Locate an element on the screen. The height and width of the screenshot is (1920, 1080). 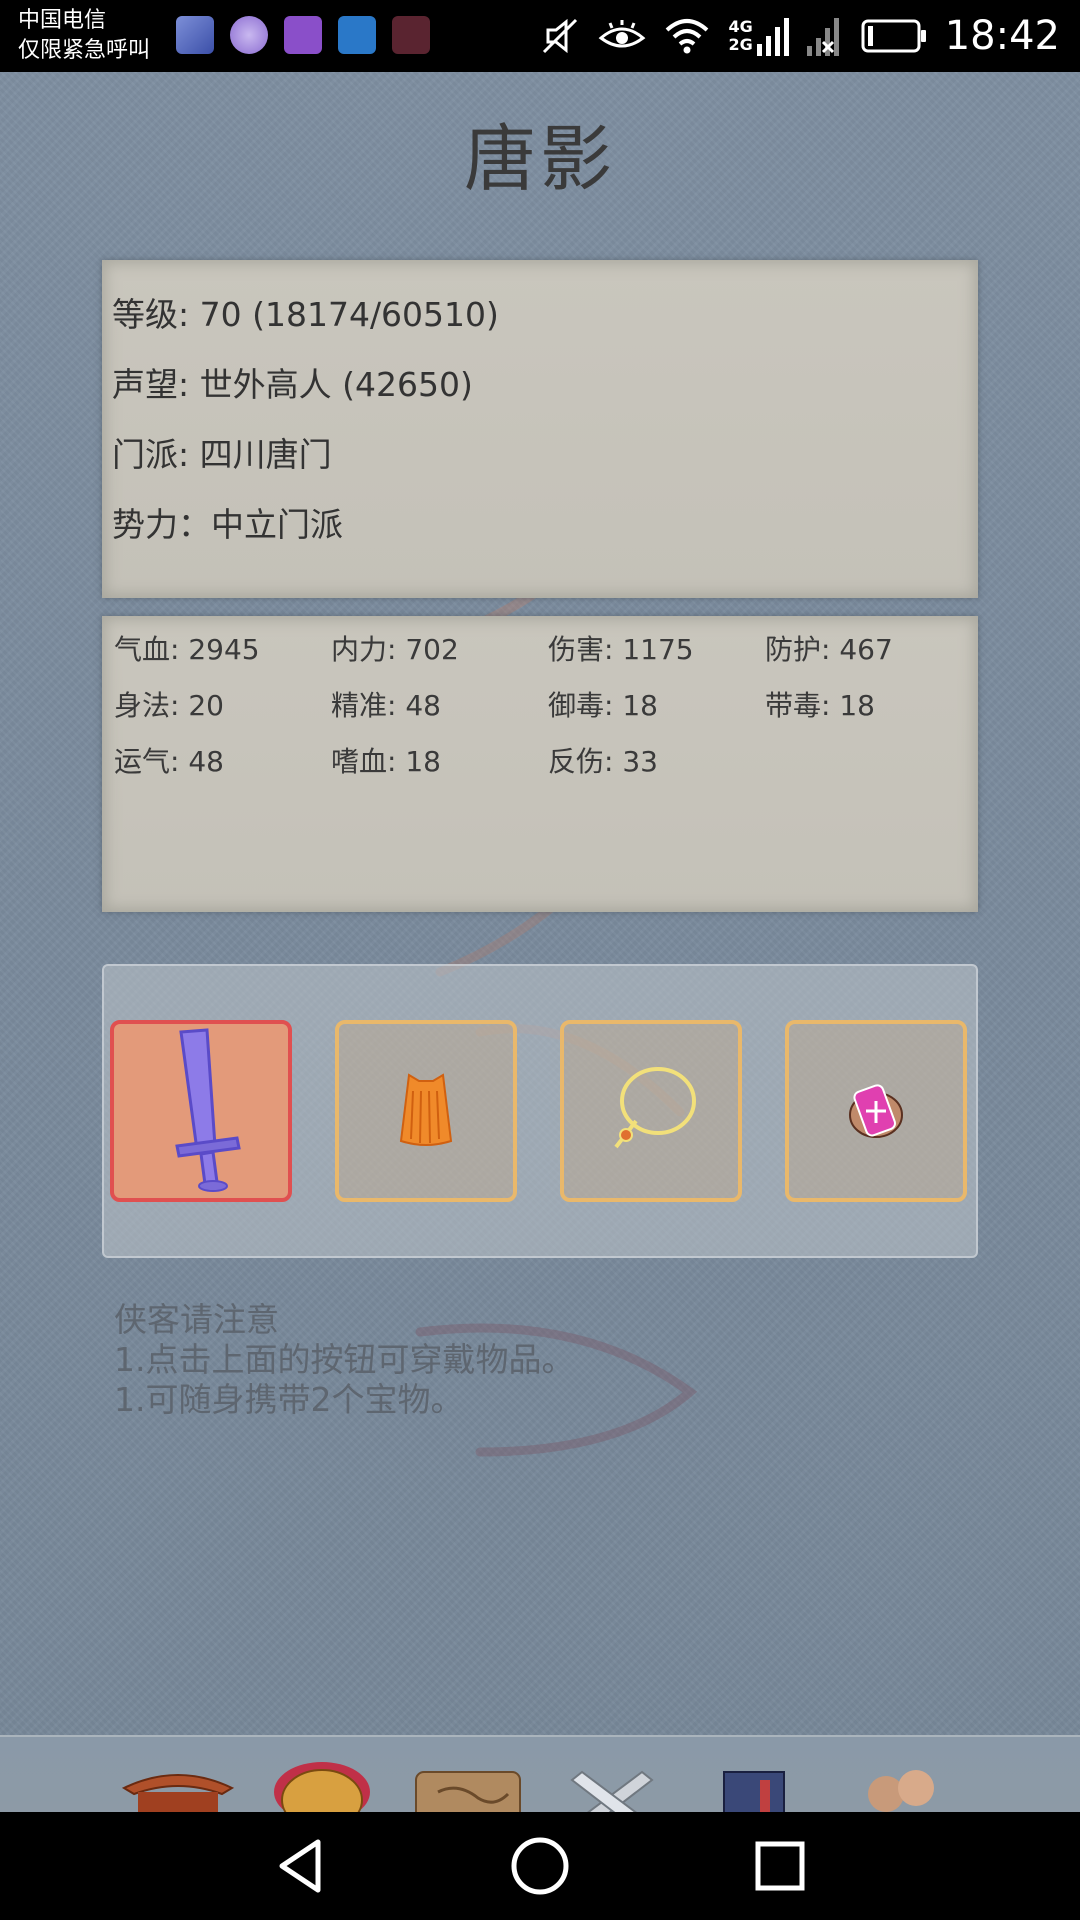
recents-square-icon is located at coordinates (780, 1866).